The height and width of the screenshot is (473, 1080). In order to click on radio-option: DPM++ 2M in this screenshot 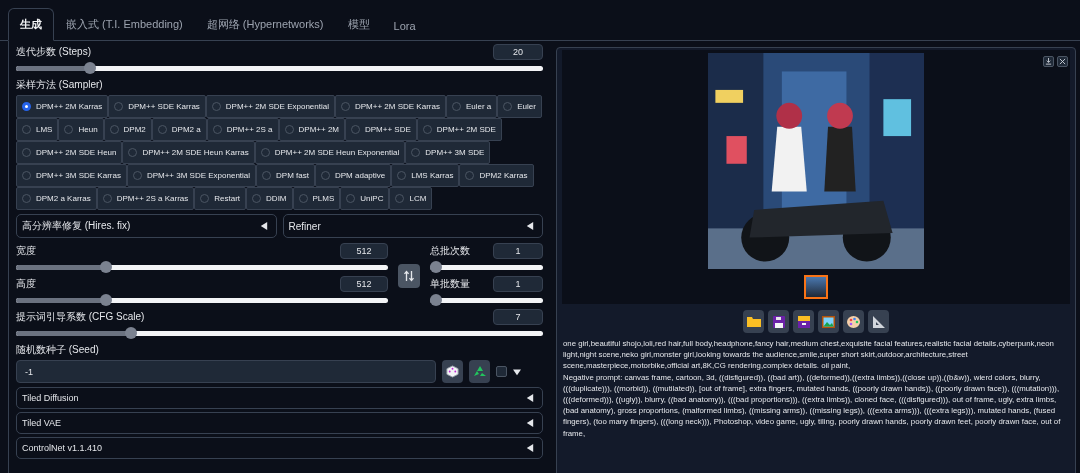, I will do `click(311, 129)`.